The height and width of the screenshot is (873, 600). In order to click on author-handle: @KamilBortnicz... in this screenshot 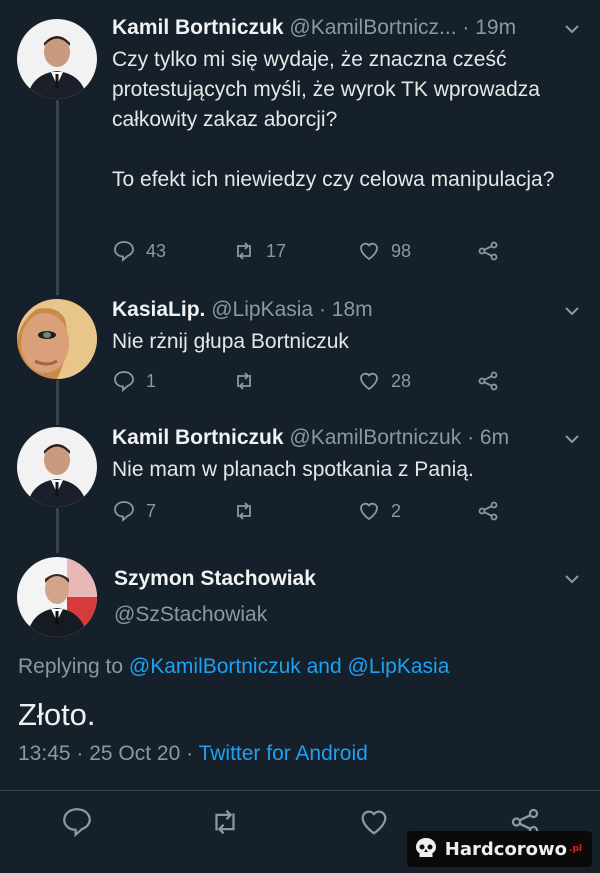, I will do `click(372, 27)`.